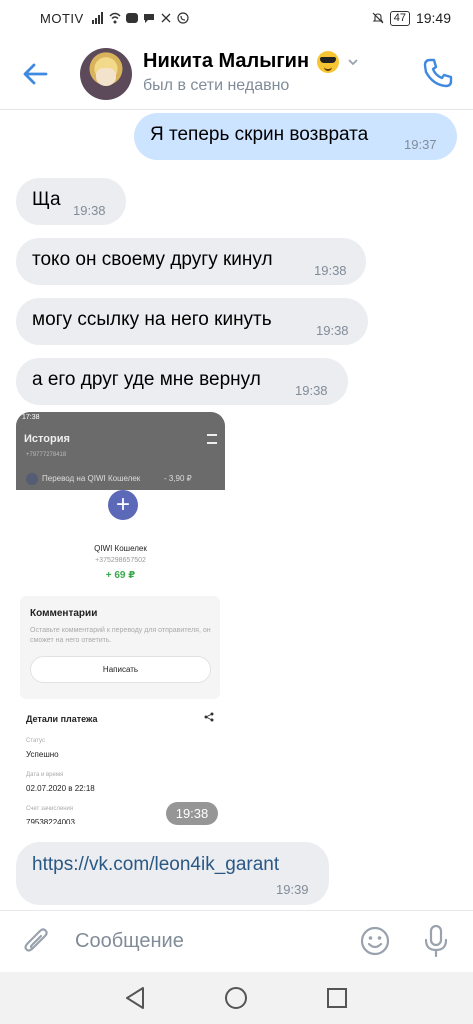  I want to click on vk-notification-icon, so click(131, 18).